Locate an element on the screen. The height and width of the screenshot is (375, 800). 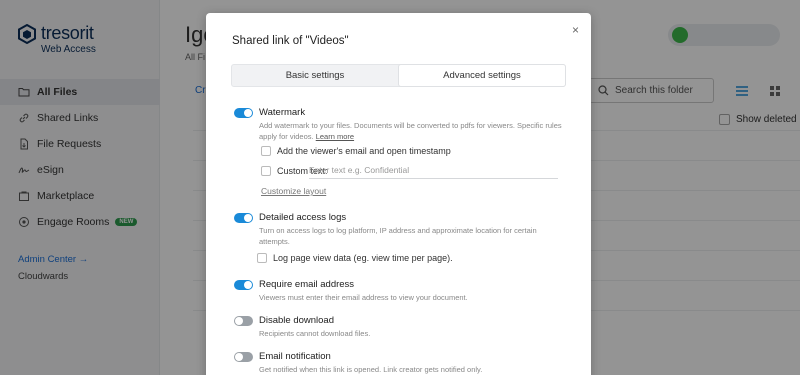
email-notification-label: Email notification is located at coordinates (295, 356).